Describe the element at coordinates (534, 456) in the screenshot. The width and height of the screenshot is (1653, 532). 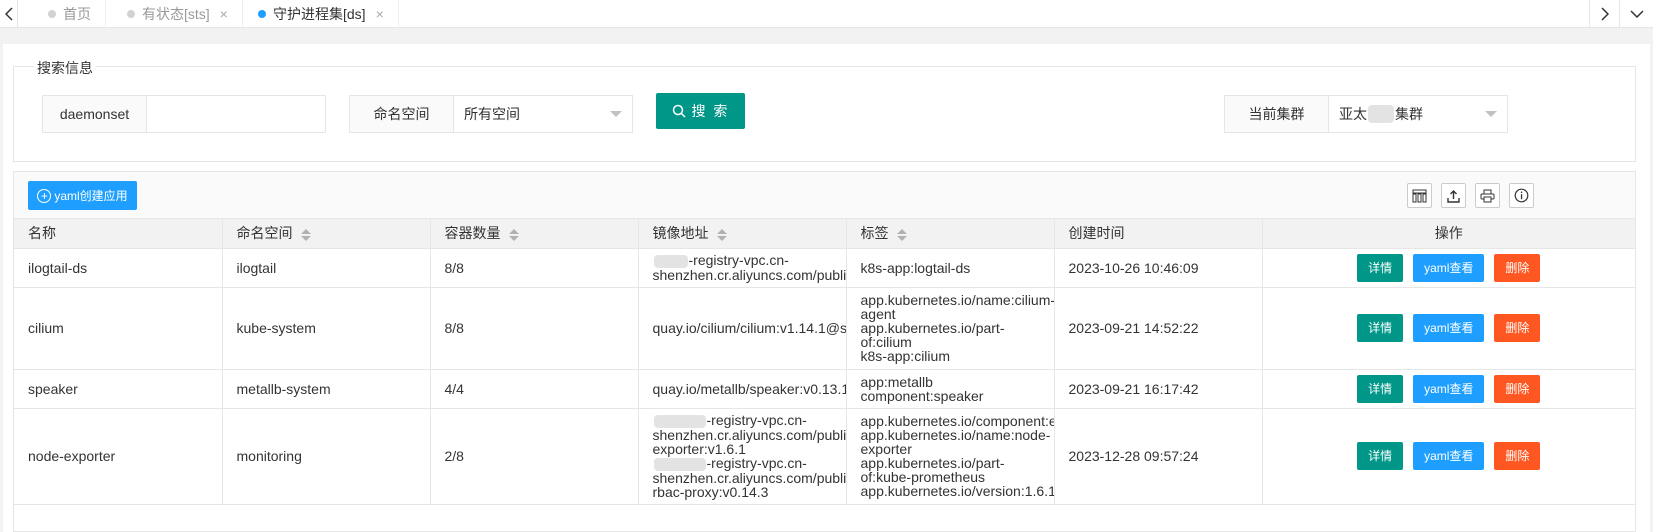
I see `cell-containers: 2/8` at that location.